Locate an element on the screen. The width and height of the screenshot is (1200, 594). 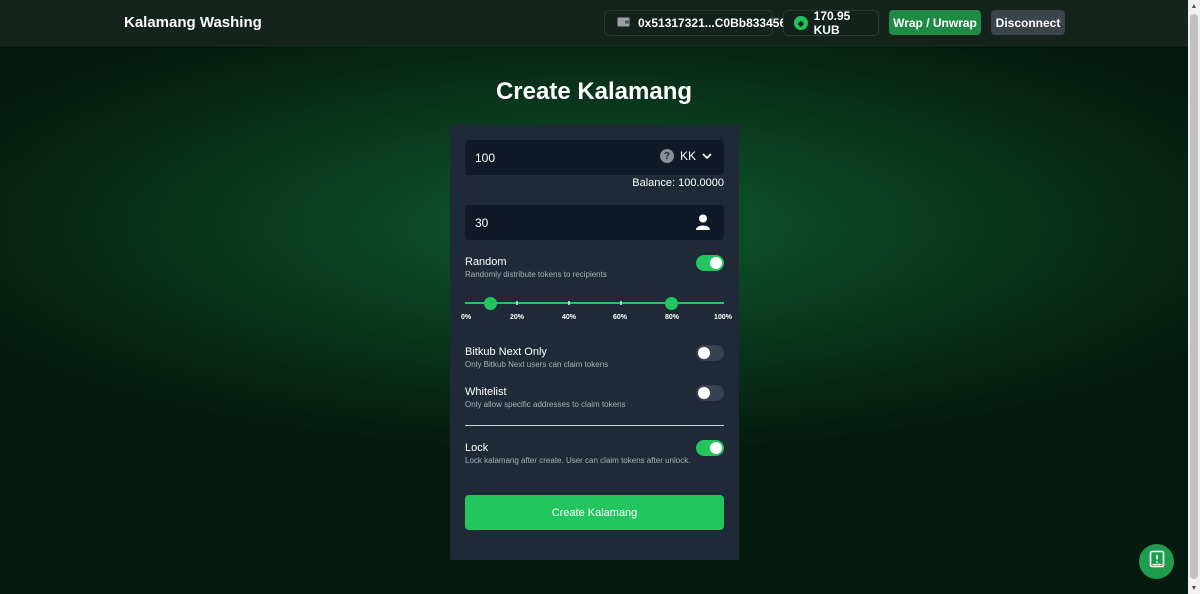
scroll-down-arrow: ▼ is located at coordinates (1194, 588).